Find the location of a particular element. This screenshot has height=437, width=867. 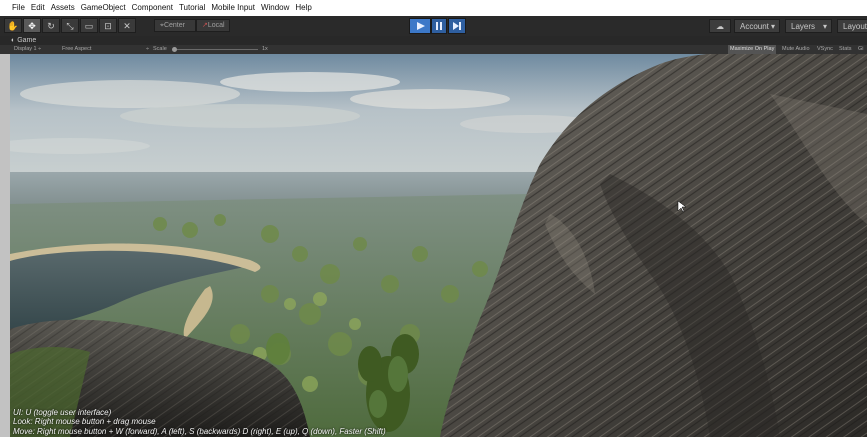

play-button is located at coordinates (420, 26).